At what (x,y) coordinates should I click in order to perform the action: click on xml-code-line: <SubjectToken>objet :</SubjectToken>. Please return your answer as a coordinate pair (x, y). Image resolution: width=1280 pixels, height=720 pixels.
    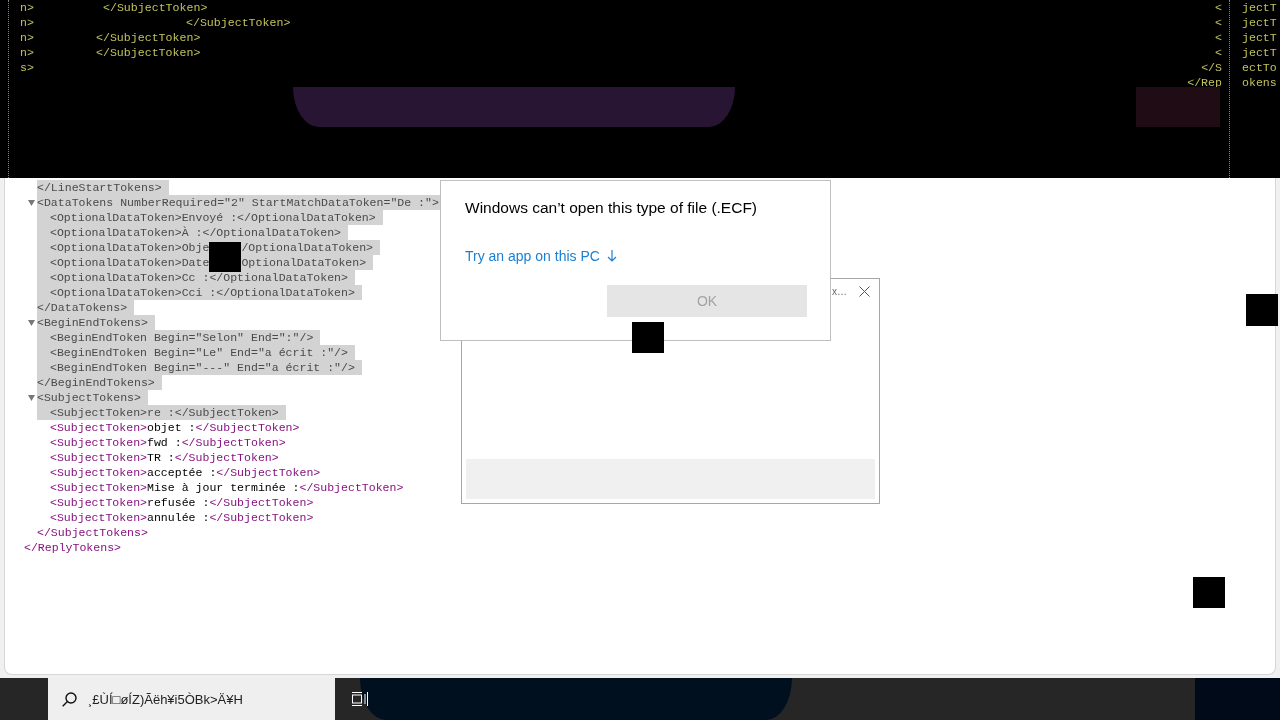
    Looking at the image, I should click on (175, 427).